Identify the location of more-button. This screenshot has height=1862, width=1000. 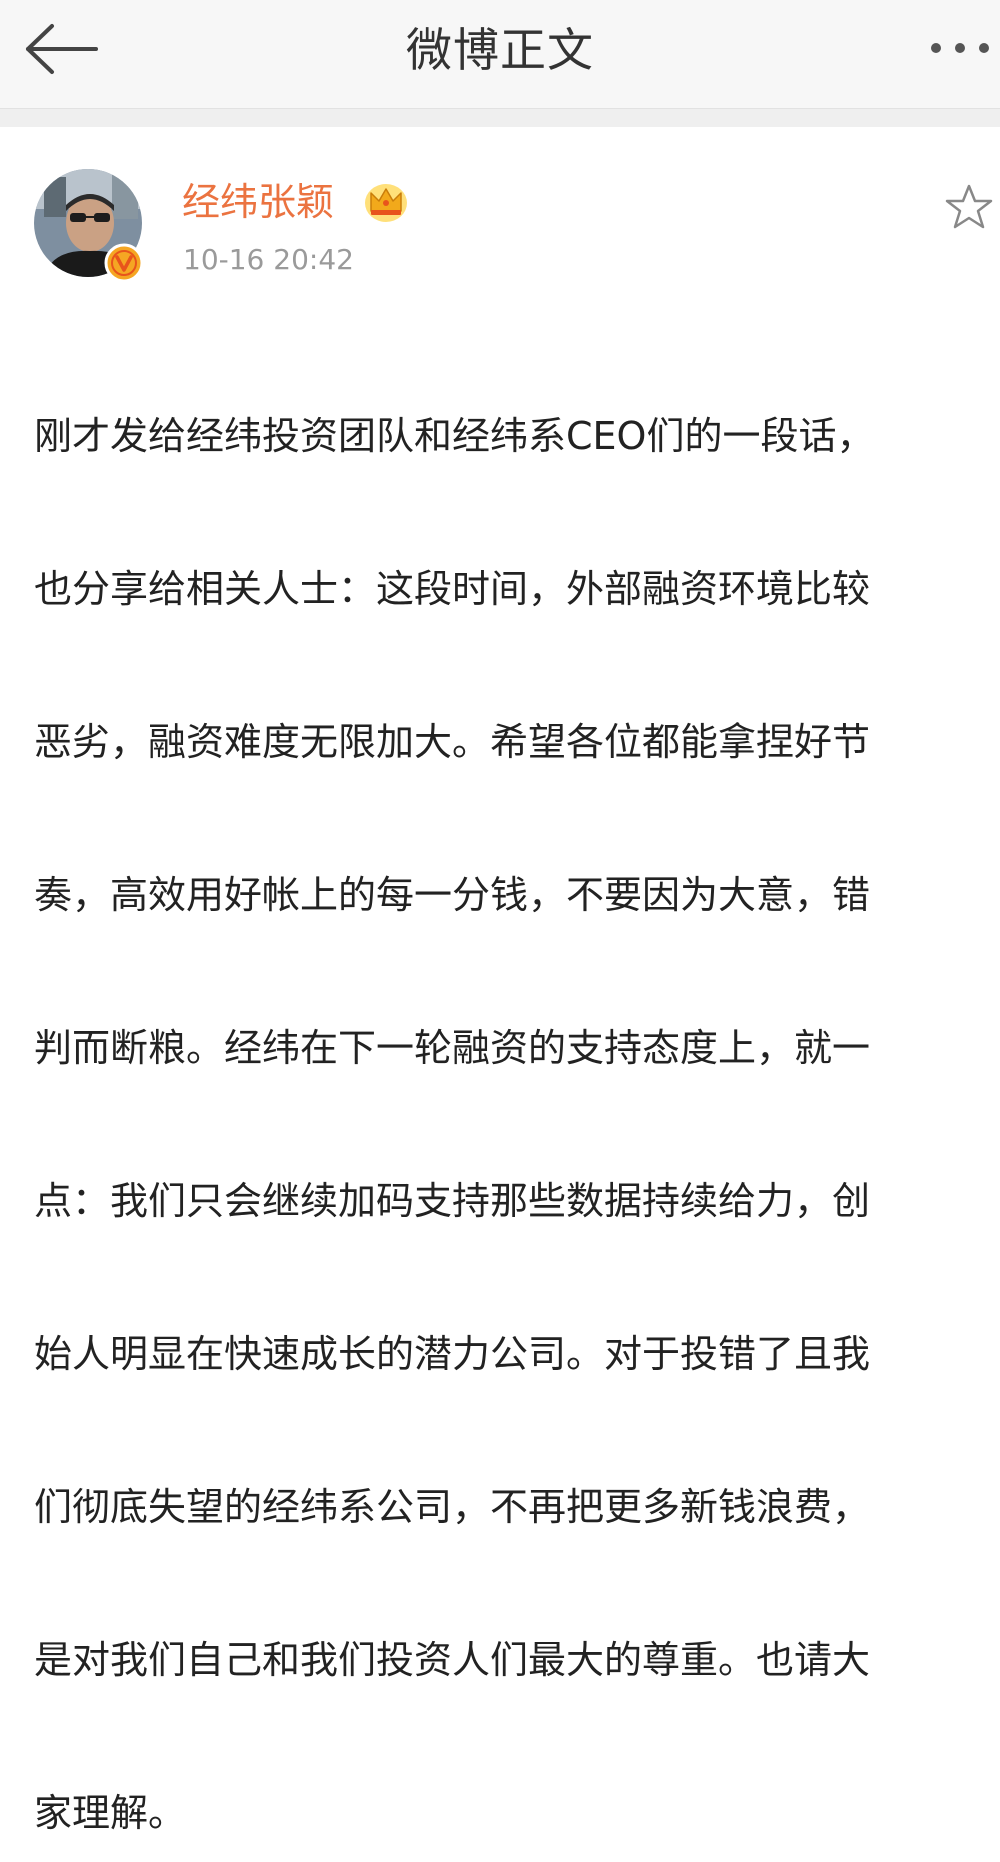
(960, 48).